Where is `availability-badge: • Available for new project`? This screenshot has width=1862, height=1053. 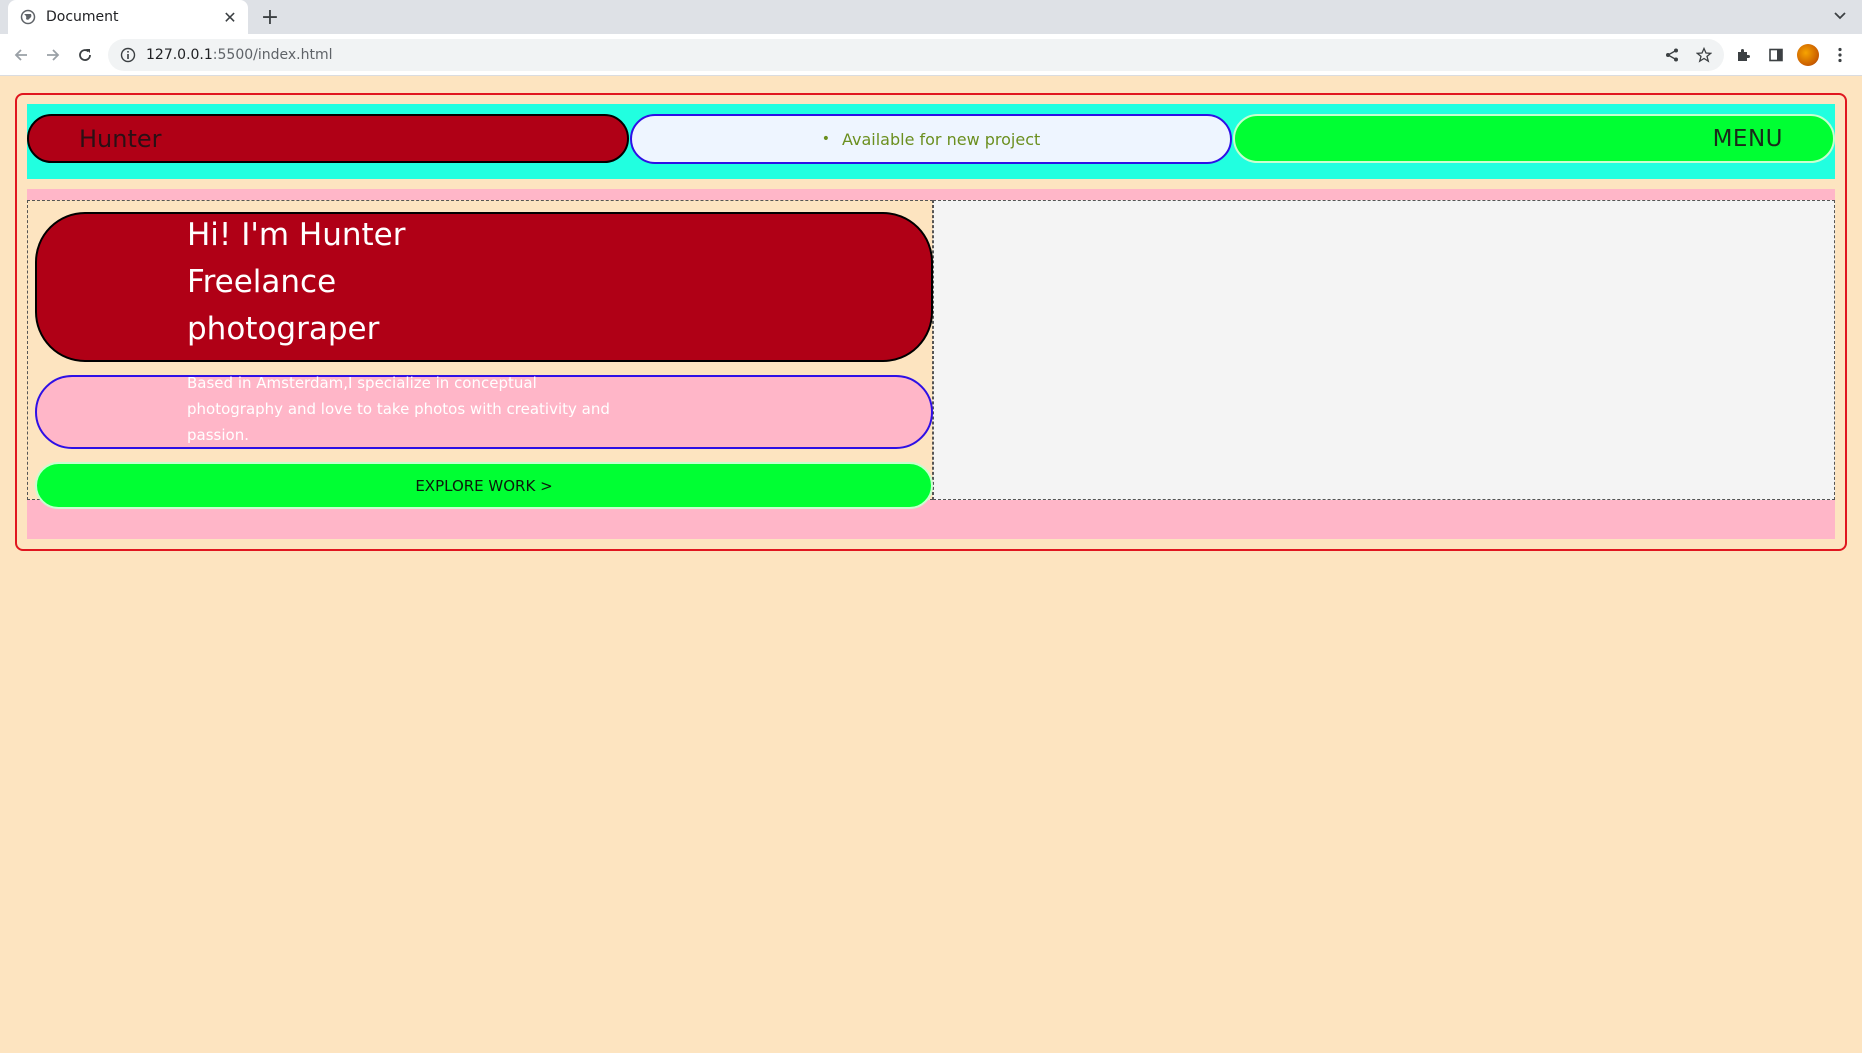 availability-badge: • Available for new project is located at coordinates (931, 139).